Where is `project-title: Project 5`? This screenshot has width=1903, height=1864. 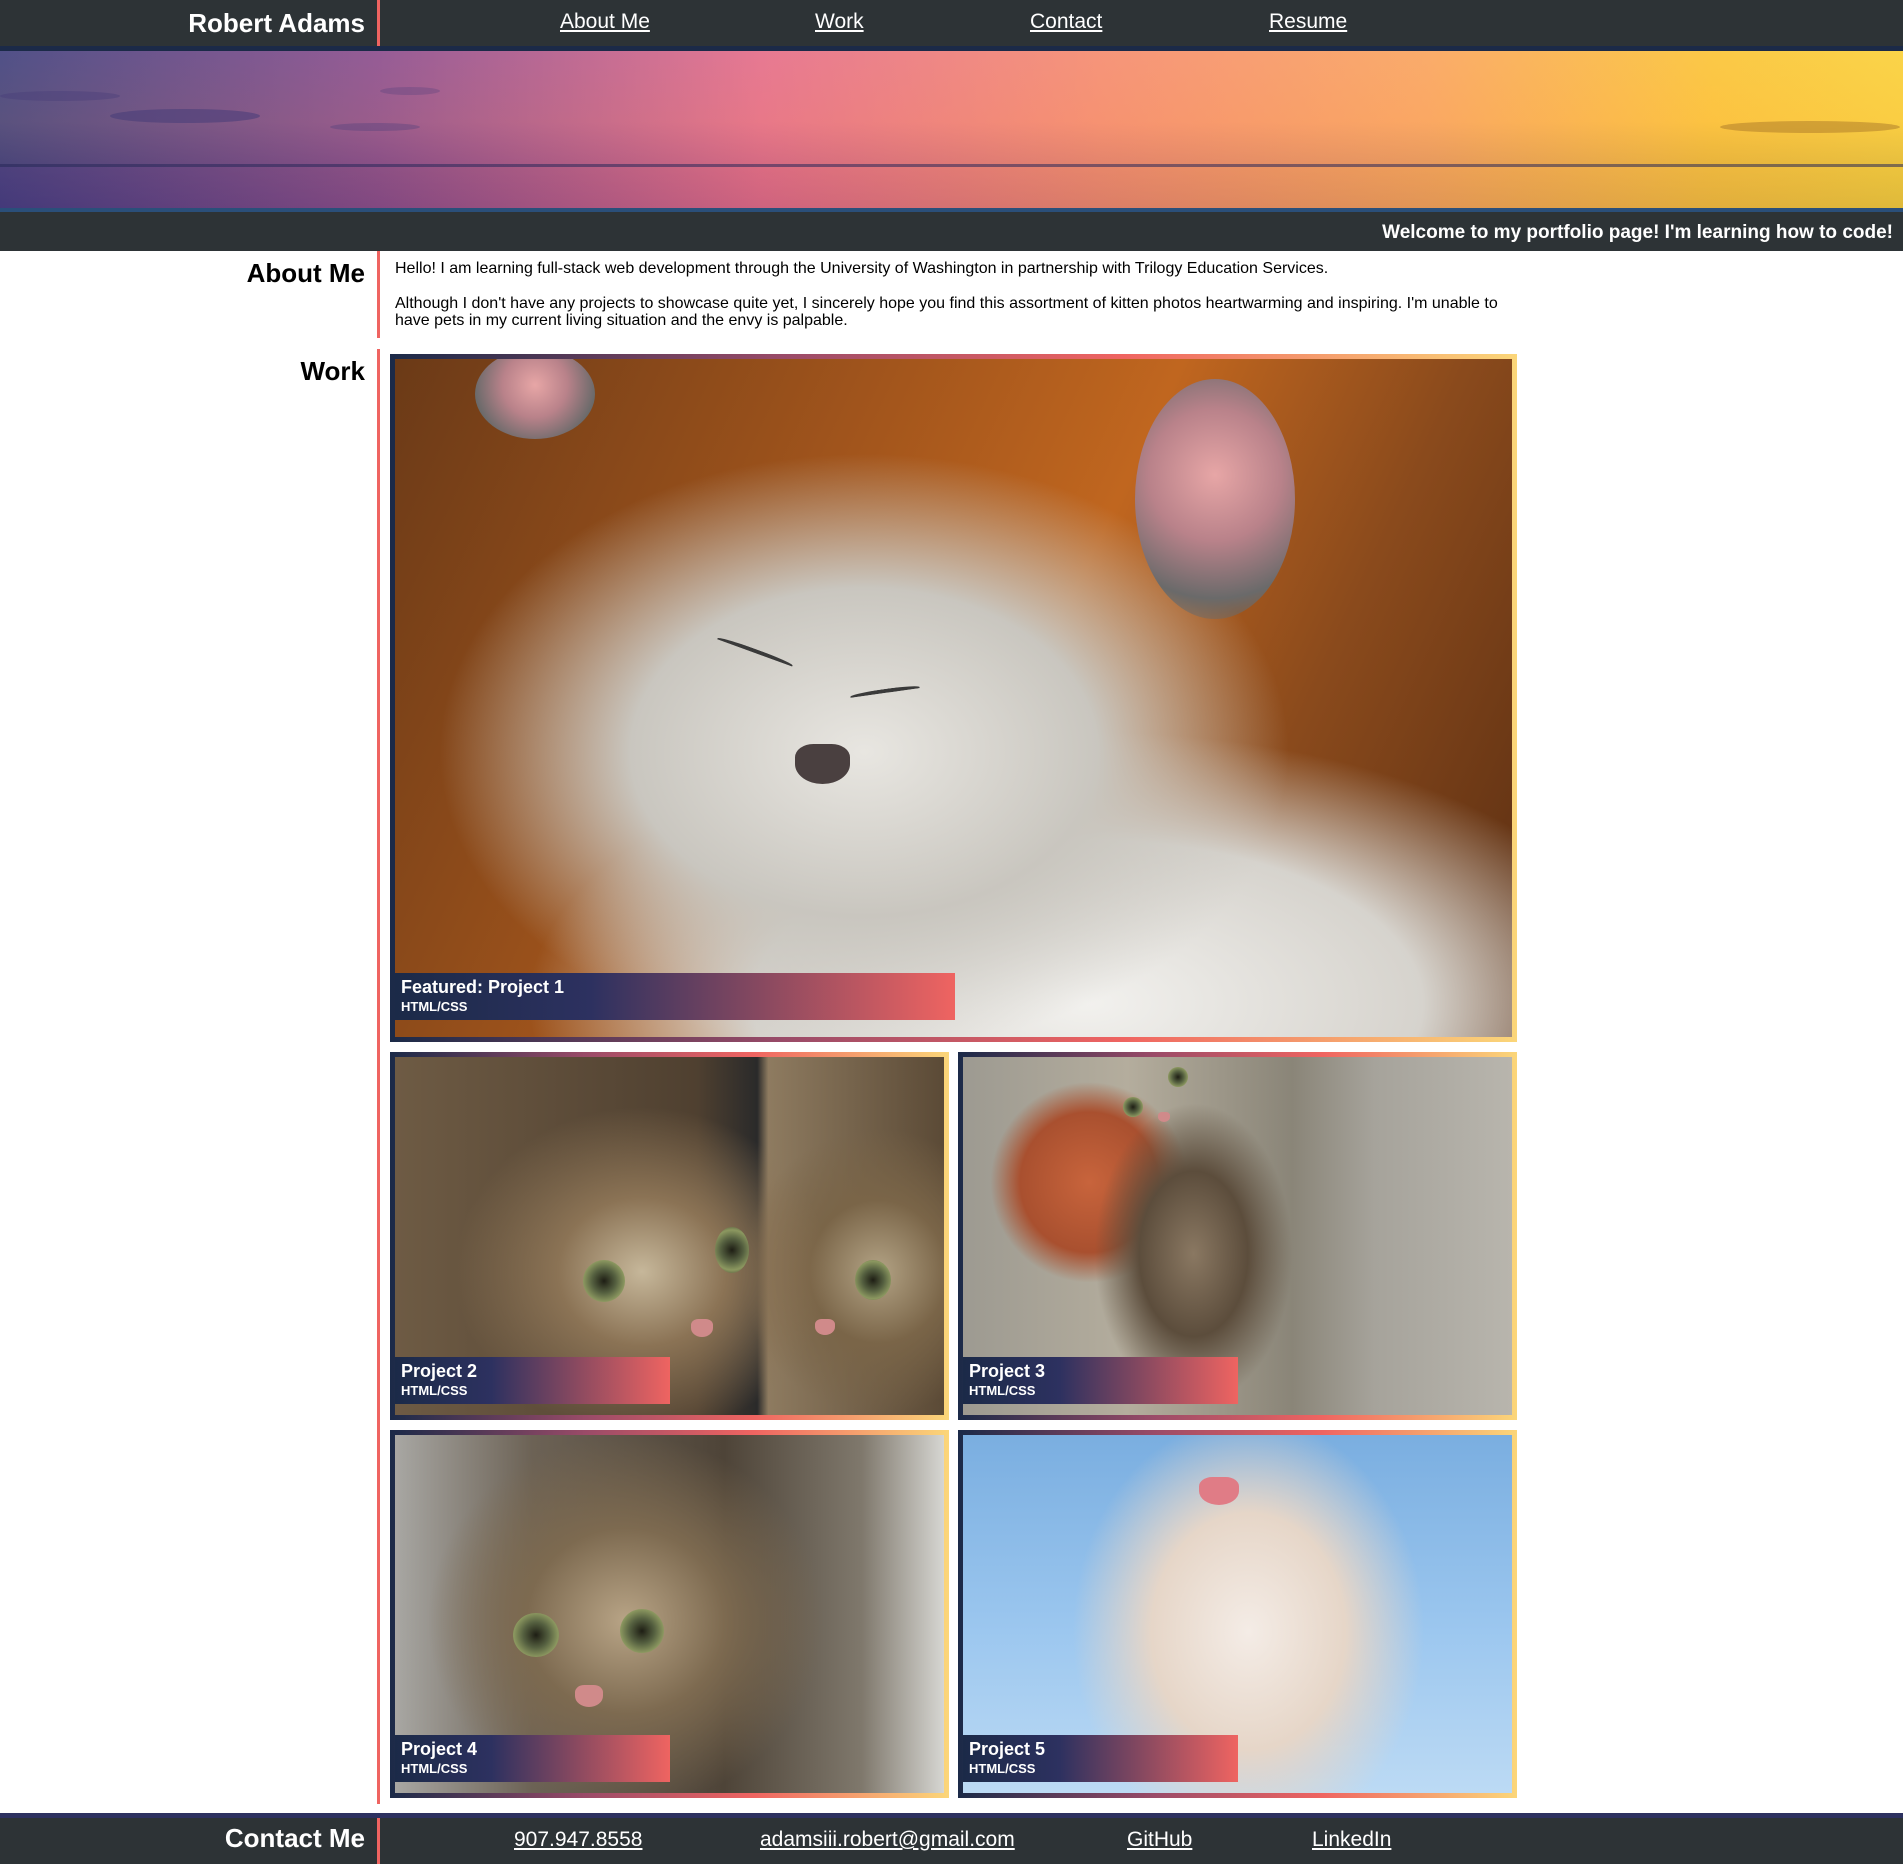 project-title: Project 5 is located at coordinates (1007, 1749).